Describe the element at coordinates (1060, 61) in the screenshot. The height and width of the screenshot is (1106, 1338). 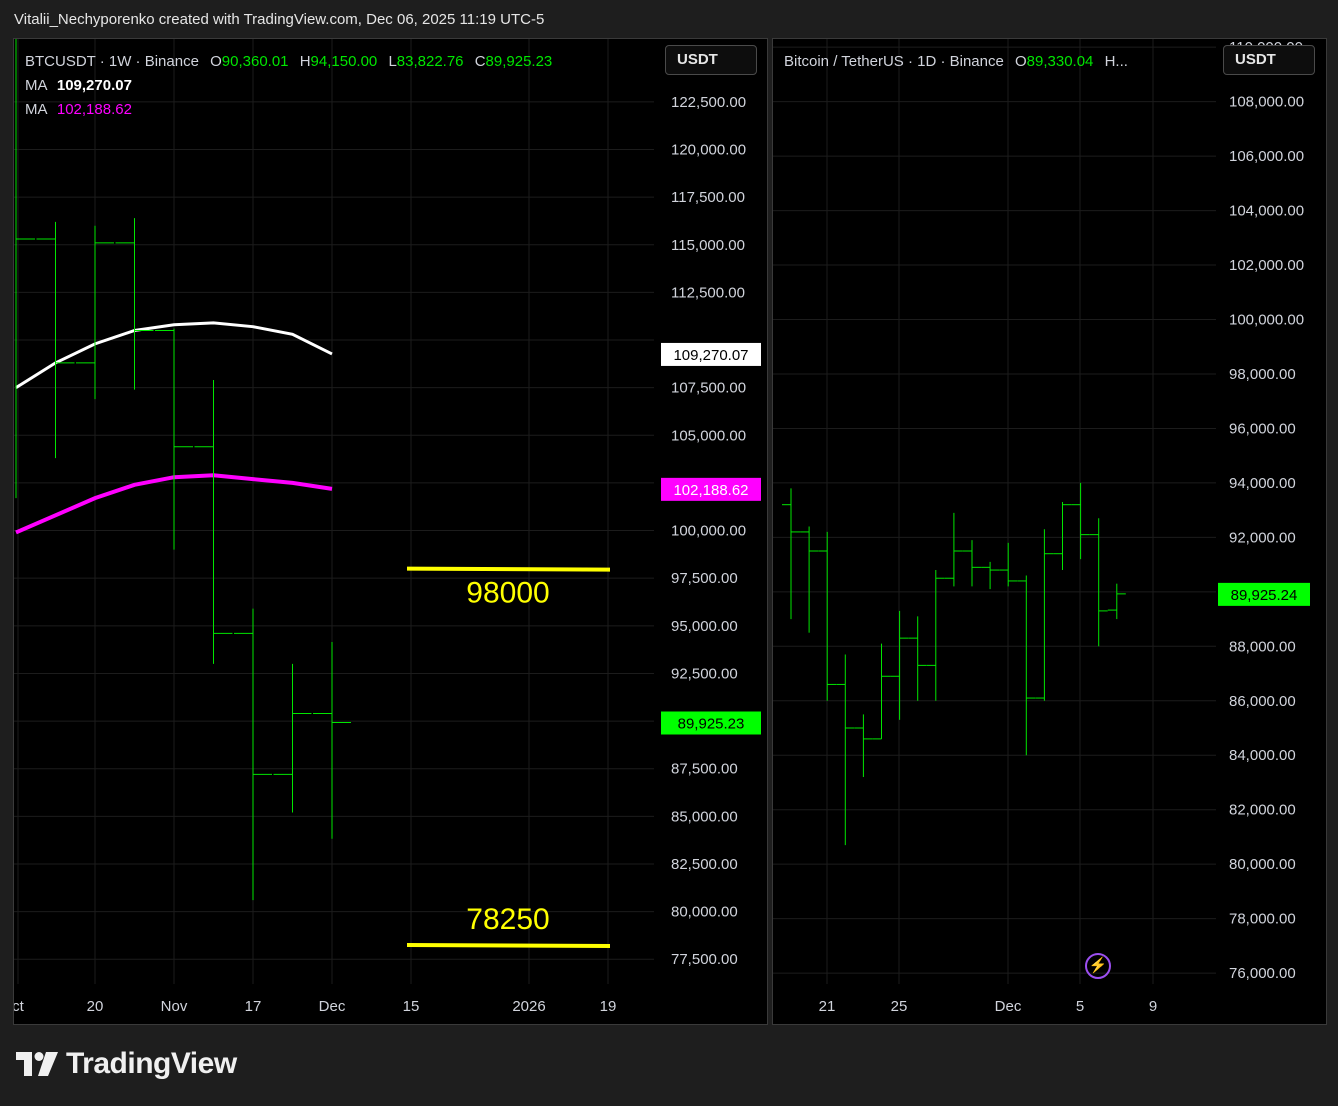
I see `open-value: 89,330.04` at that location.